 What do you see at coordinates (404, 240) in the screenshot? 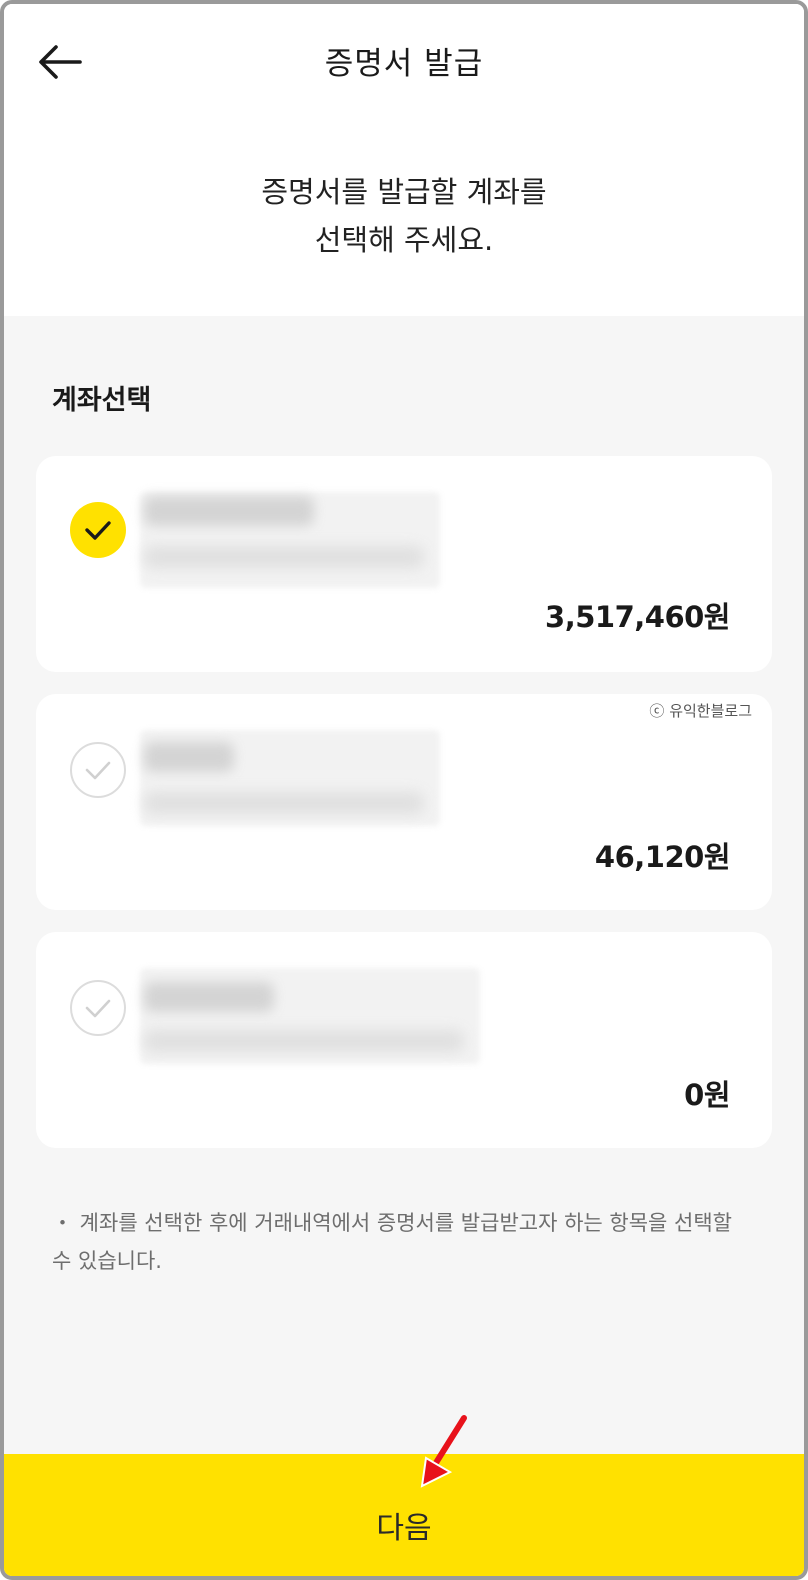
I see `instruction-line-2: 선택해 주세요.` at bounding box center [404, 240].